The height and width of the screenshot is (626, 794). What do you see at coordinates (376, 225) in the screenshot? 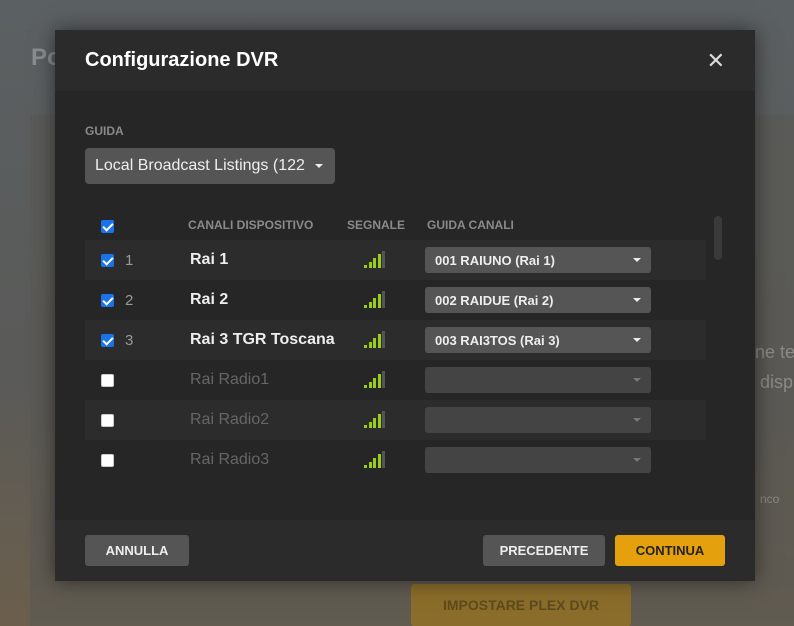
I see `header-signal: SEGNALE` at bounding box center [376, 225].